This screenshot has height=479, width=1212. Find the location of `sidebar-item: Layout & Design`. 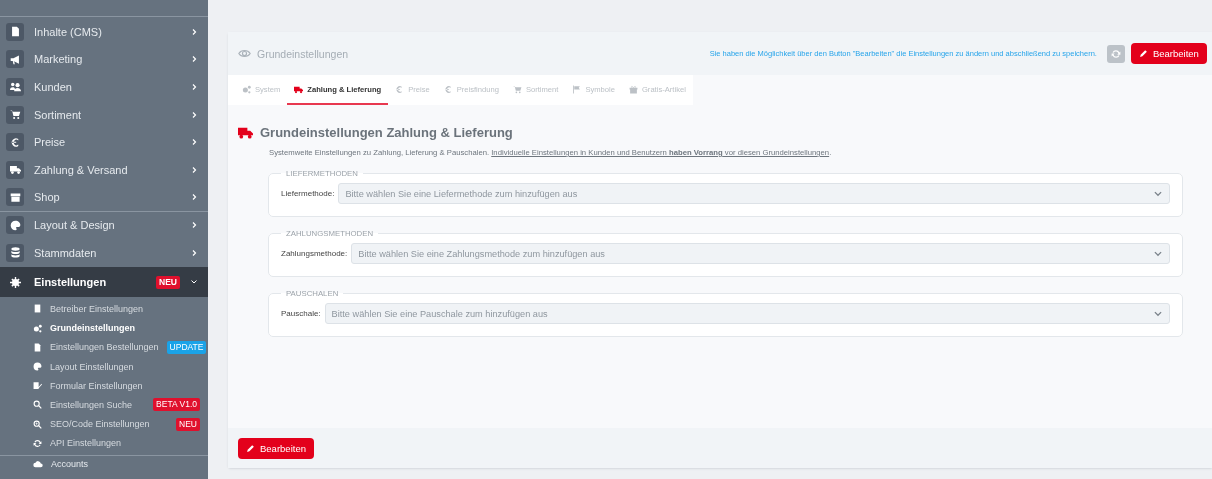

sidebar-item: Layout & Design is located at coordinates (104, 225).